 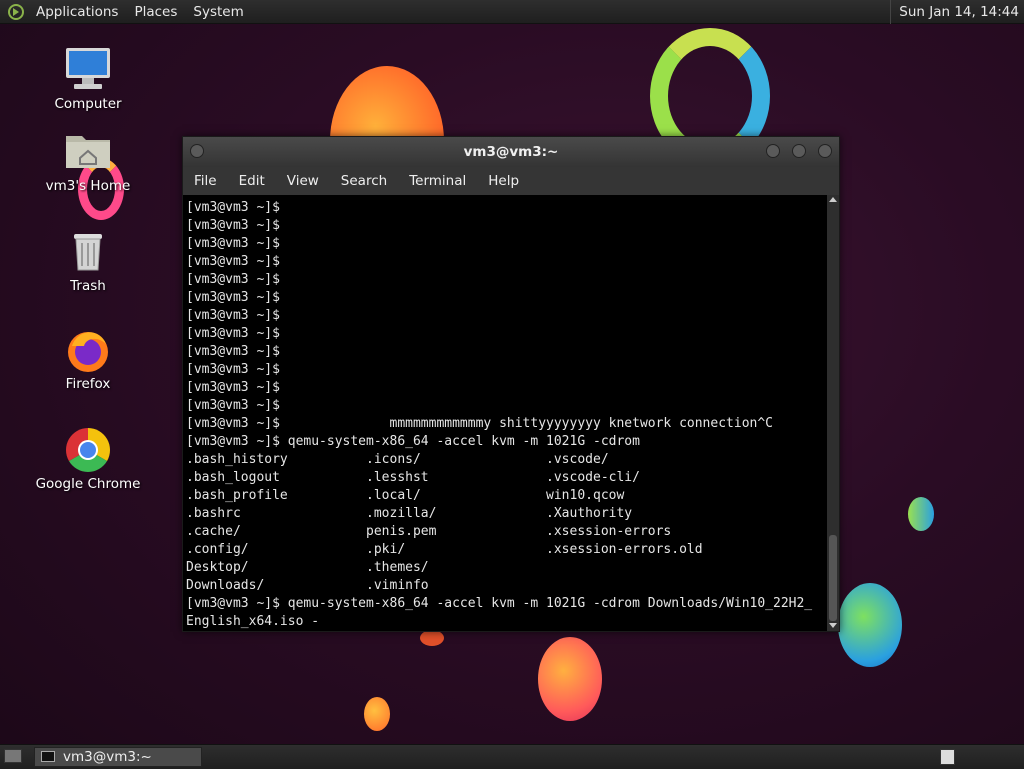 I want to click on close-button, so click(x=825, y=151).